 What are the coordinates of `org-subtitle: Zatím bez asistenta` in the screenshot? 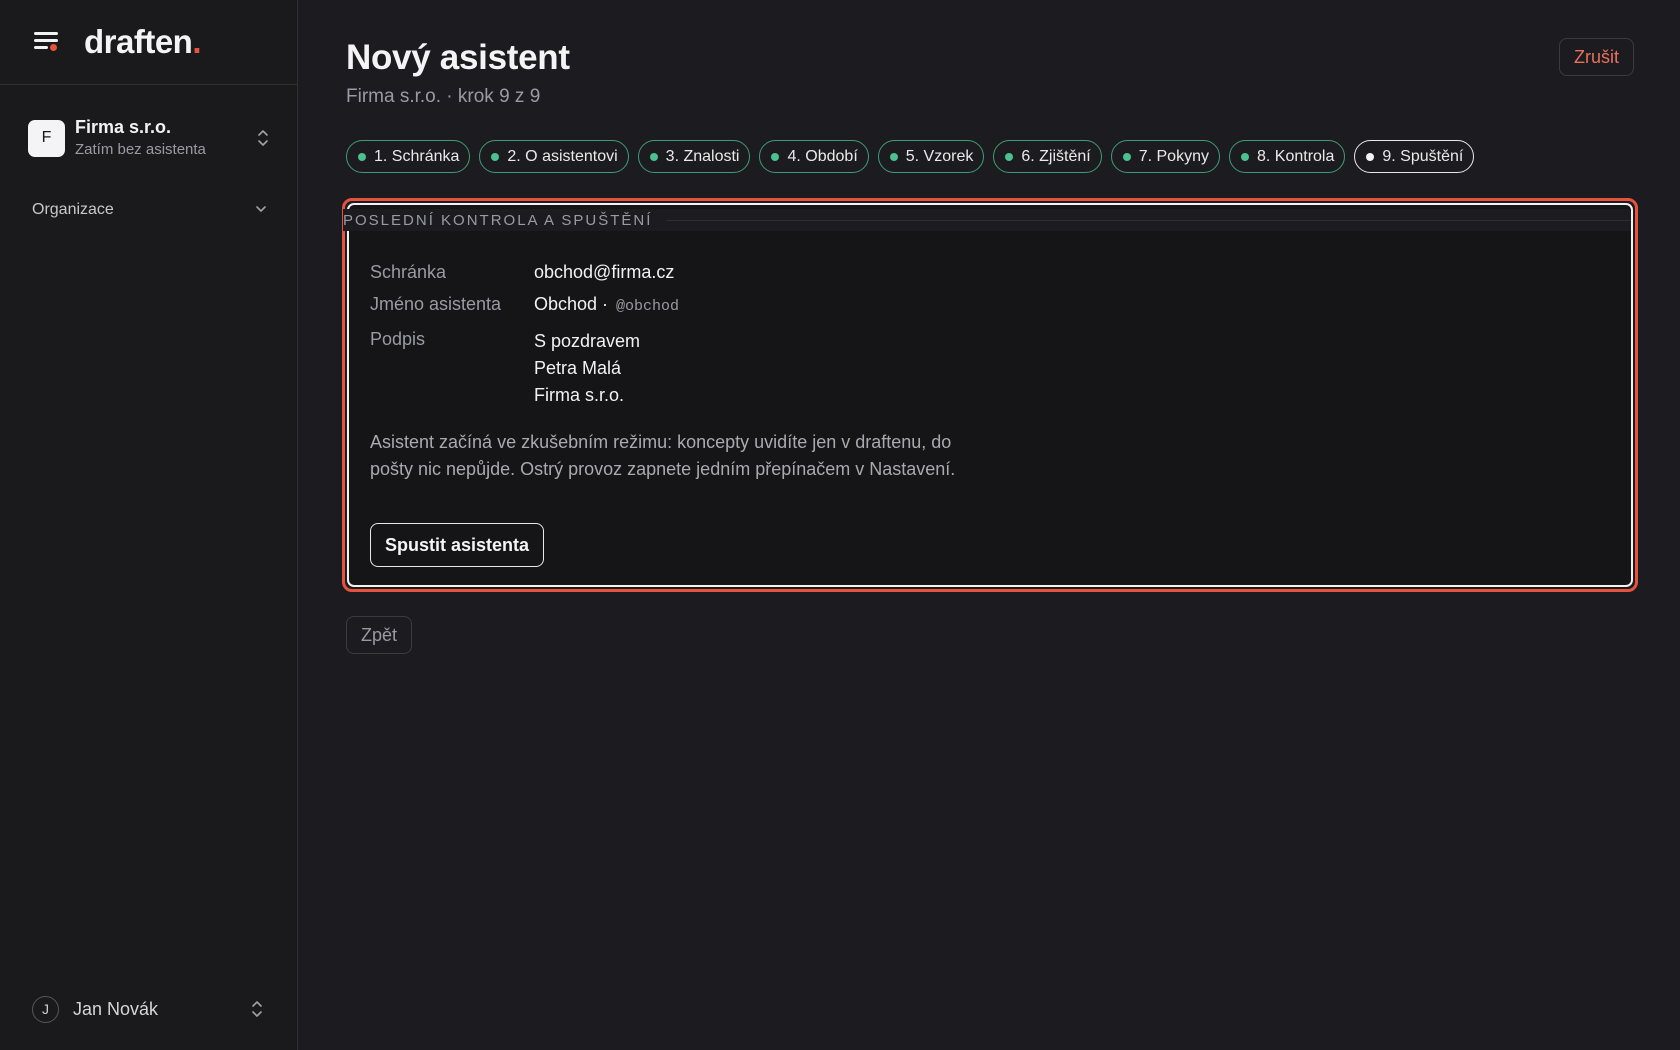 It's located at (140, 149).